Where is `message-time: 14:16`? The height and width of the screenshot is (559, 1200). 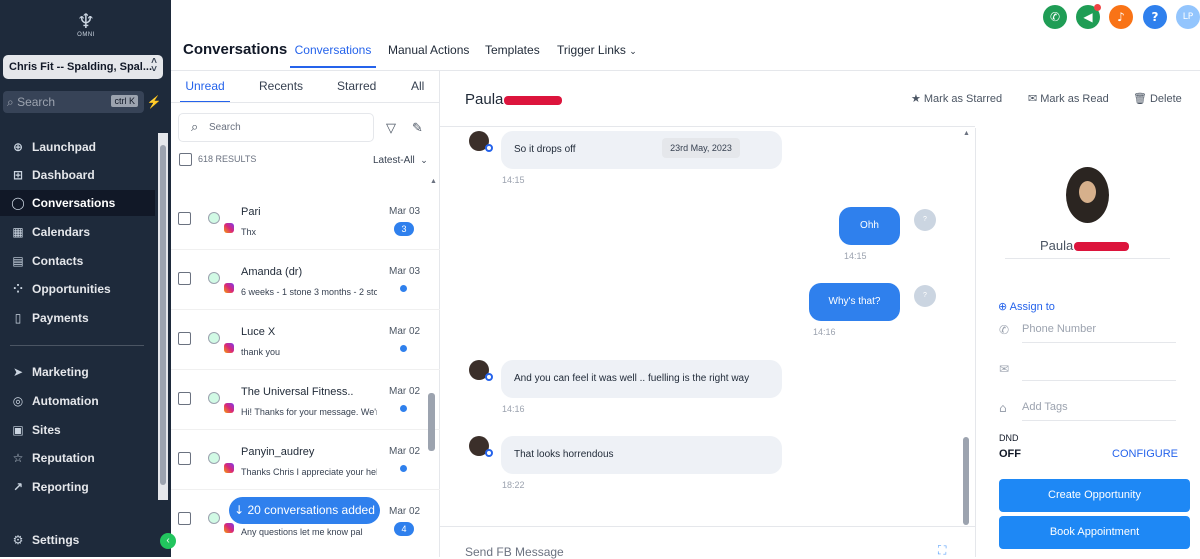 message-time: 14:16 is located at coordinates (513, 409).